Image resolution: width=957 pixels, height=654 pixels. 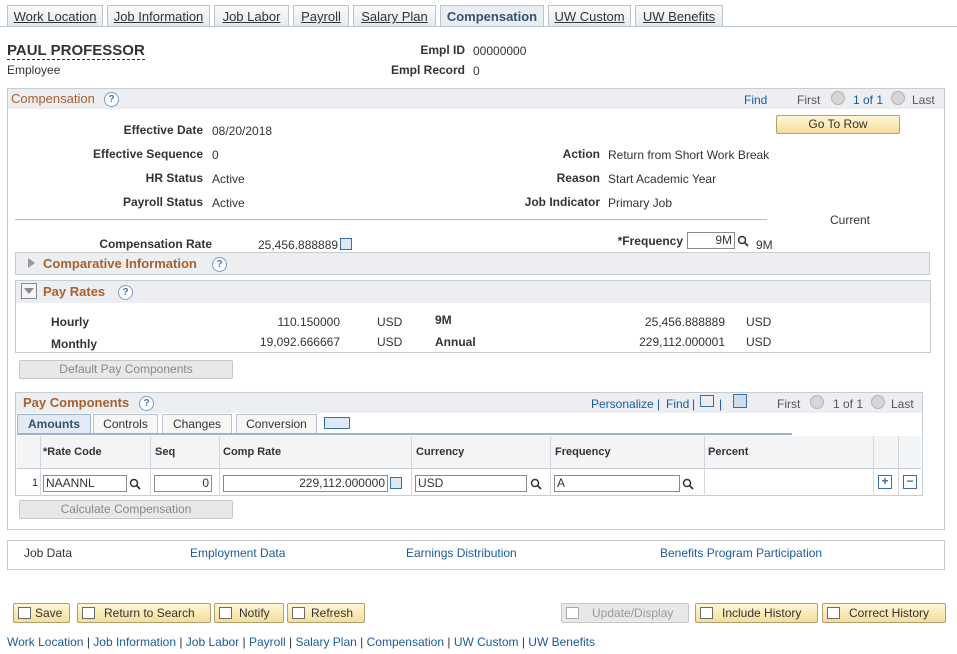 What do you see at coordinates (254, 613) in the screenshot?
I see `notify-label: Notify` at bounding box center [254, 613].